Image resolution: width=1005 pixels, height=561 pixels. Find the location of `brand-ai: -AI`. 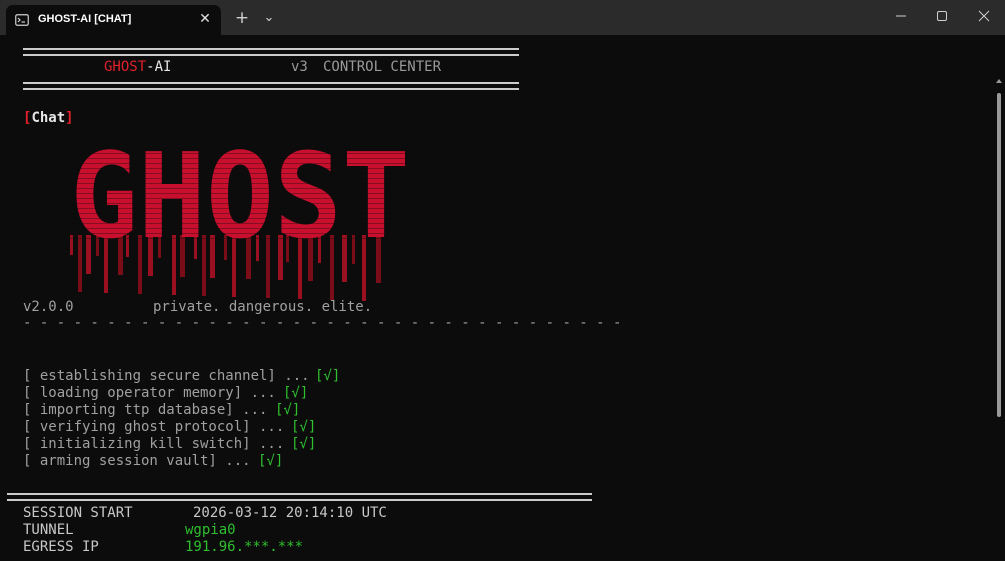

brand-ai: -AI is located at coordinates (159, 67).